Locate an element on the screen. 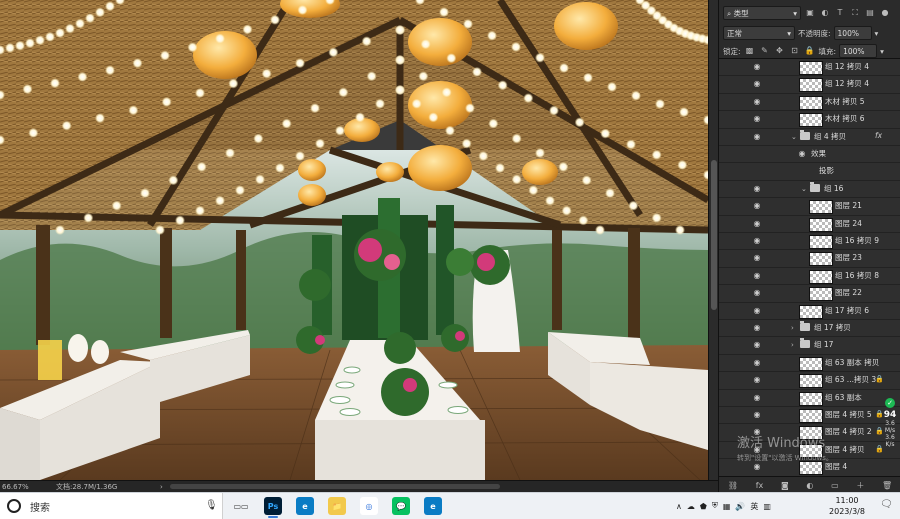 This screenshot has height=519, width=900. layer-style-icon: fx is located at coordinates (760, 485).